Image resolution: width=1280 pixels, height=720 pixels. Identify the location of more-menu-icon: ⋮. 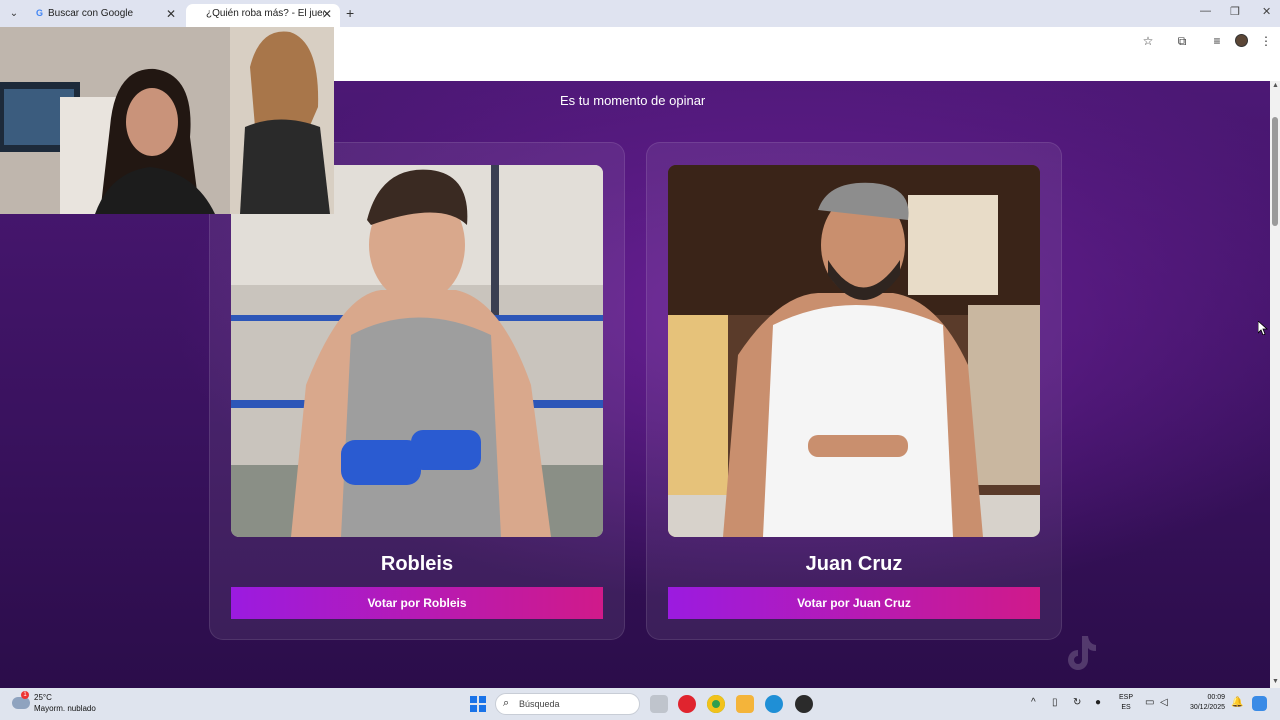
(1266, 41).